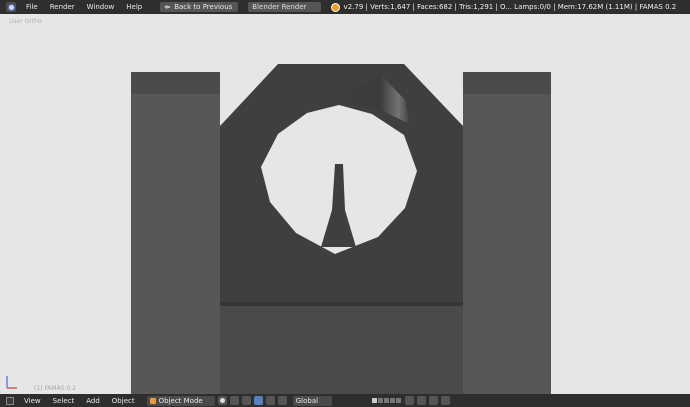  I want to click on menu-view: View, so click(32, 401).